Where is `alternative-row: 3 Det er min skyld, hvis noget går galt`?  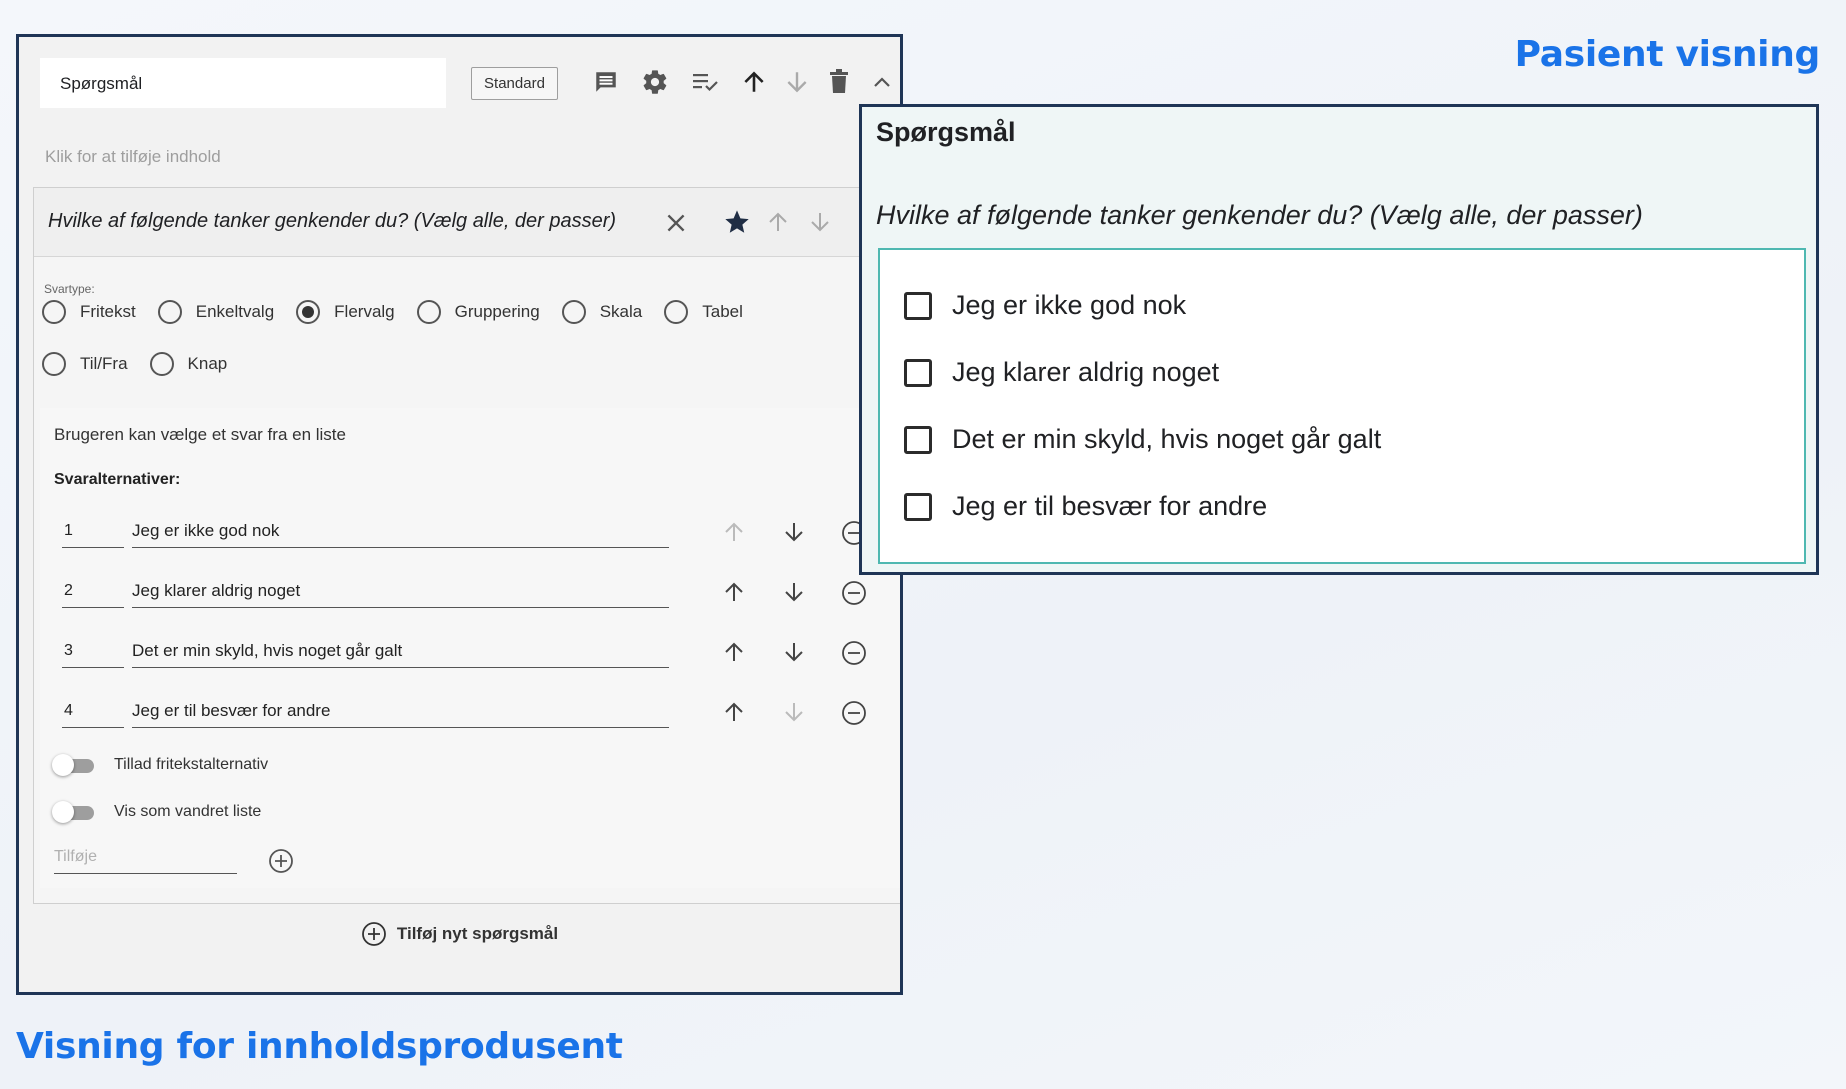
alternative-row: 3 Det er min skyld, hvis noget går galt is located at coordinates (470, 654).